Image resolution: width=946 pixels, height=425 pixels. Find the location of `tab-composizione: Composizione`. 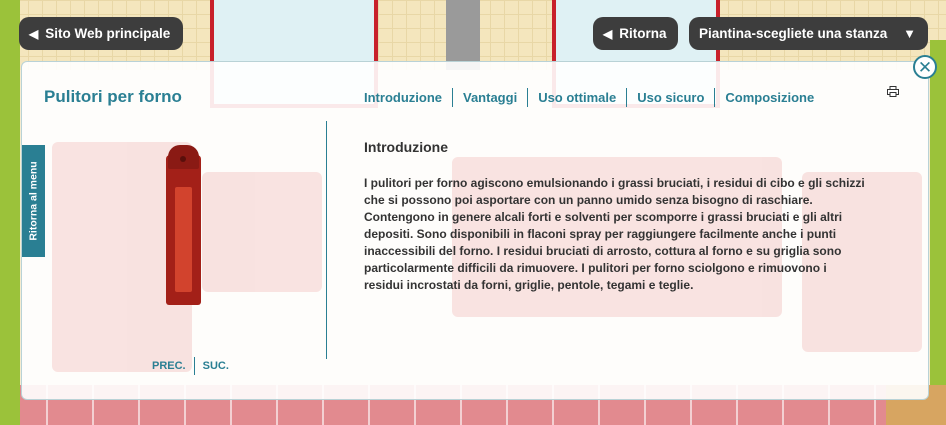

tab-composizione: Composizione is located at coordinates (769, 97).